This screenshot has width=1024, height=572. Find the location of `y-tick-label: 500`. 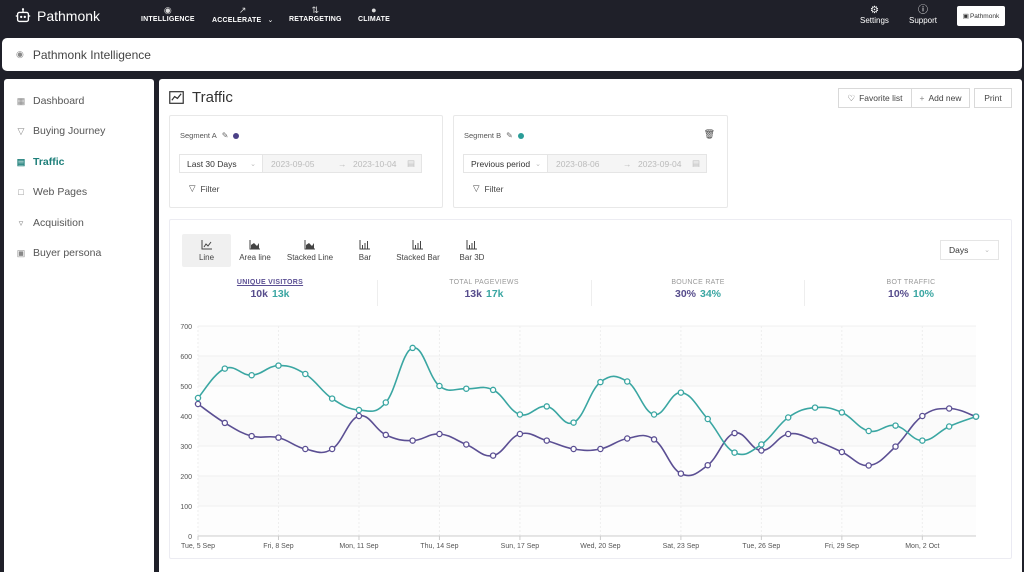

y-tick-label: 500 is located at coordinates (186, 387).